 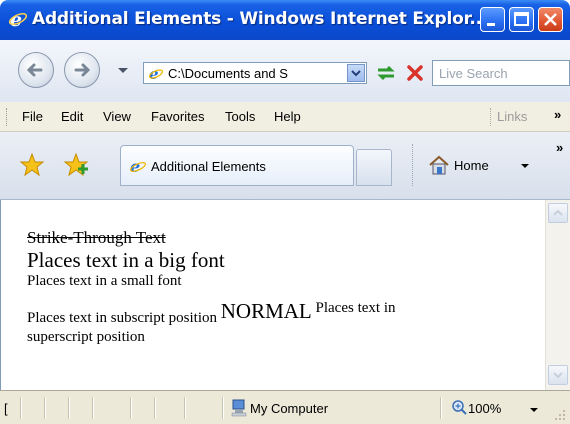 I want to click on navigation-bar: e C:\Documents and S Live Search, so click(x=285, y=71).